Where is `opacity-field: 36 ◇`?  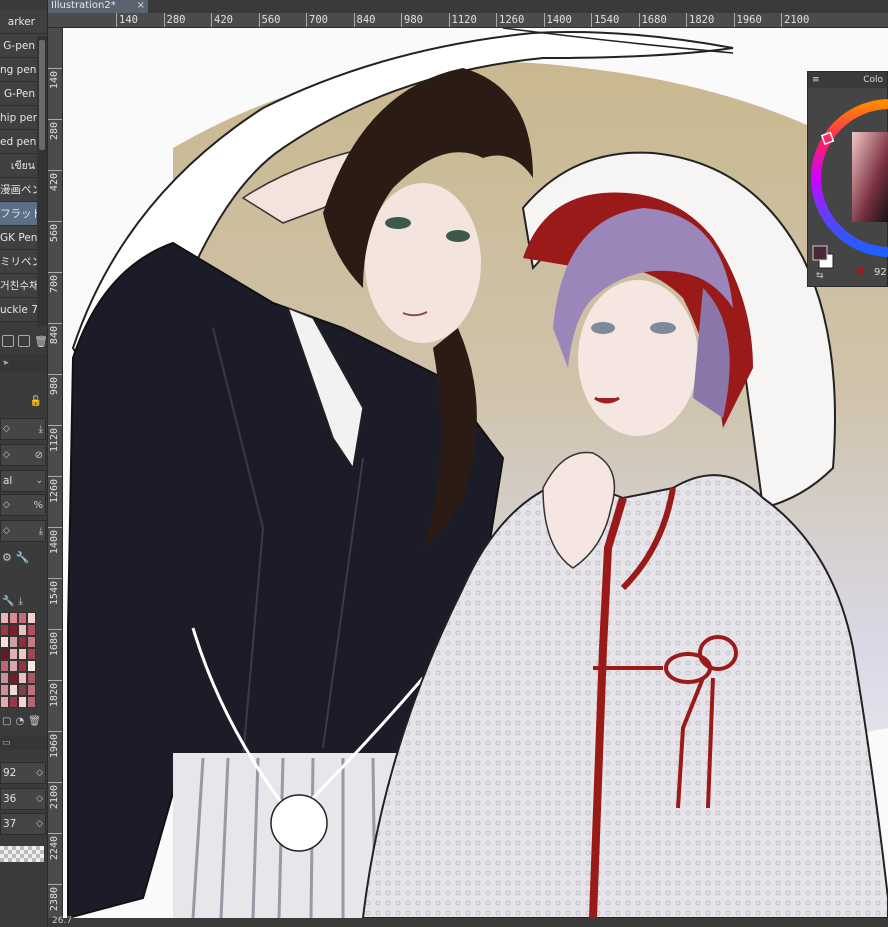
opacity-field: 36 ◇ is located at coordinates (23, 799).